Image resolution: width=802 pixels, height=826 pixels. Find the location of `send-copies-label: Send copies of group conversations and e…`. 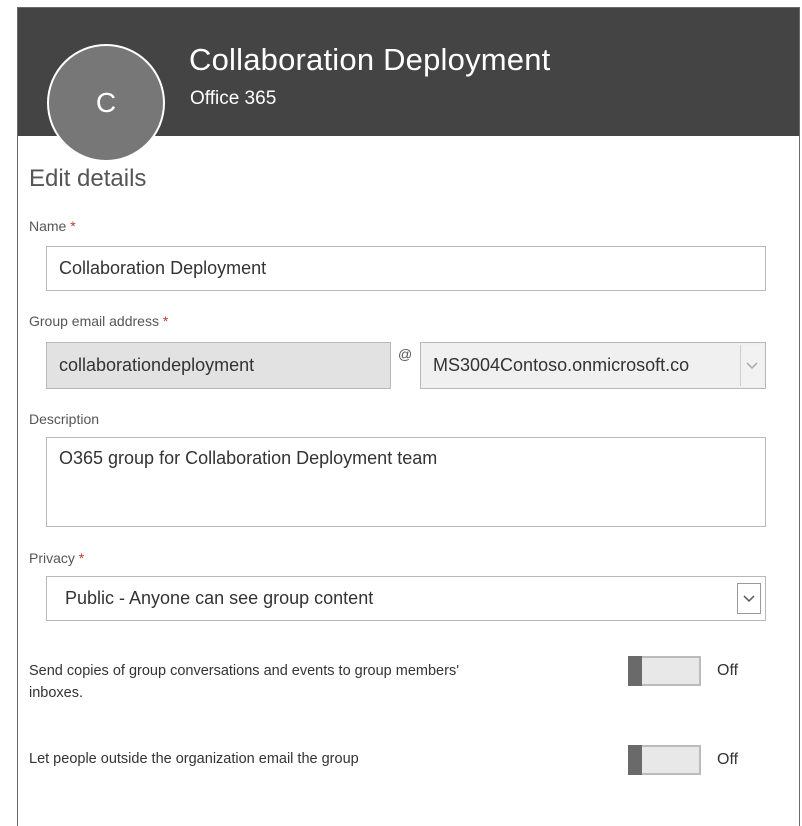

send-copies-label: Send copies of group conversations and e… is located at coordinates (244, 682).